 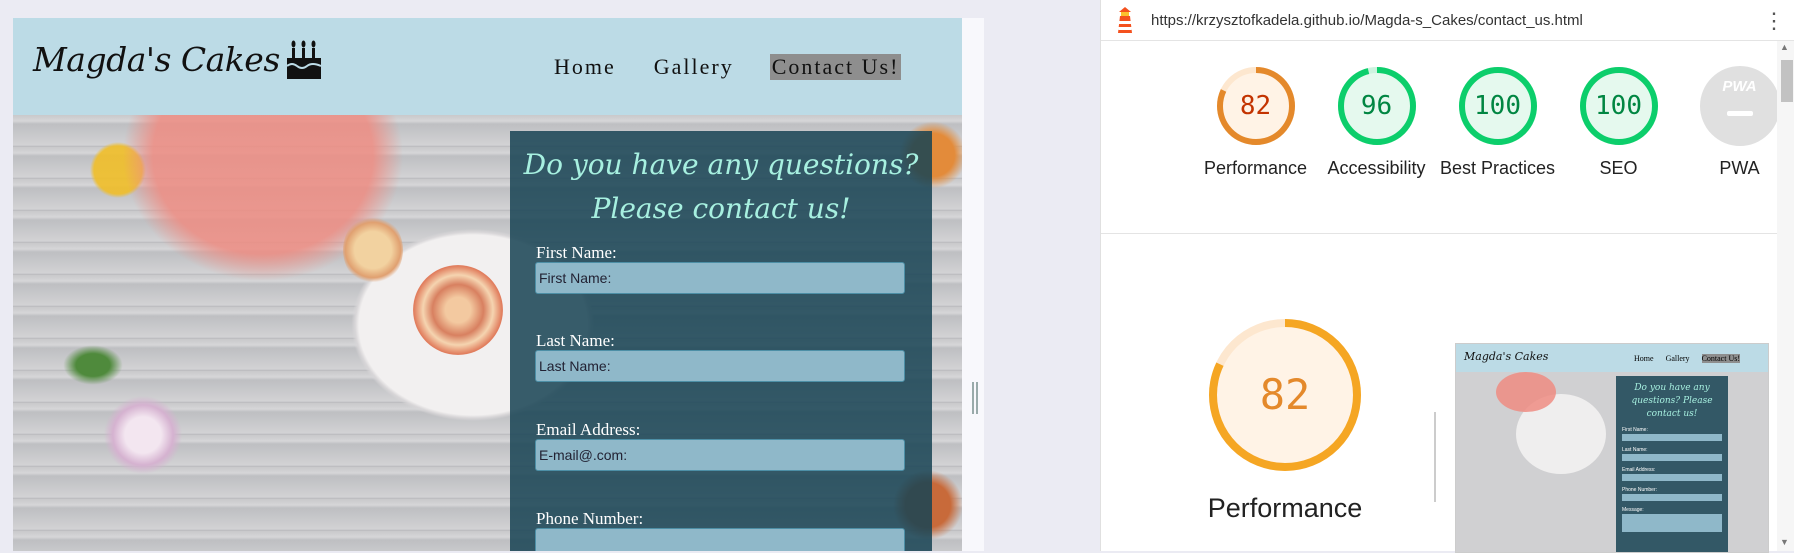 I want to click on main-score-value: 82, so click(x=1285, y=394).